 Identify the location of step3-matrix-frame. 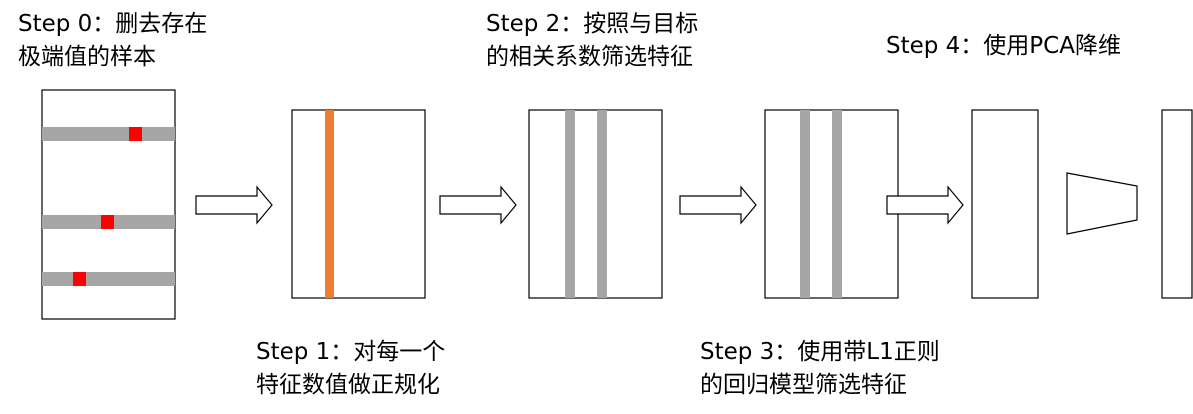
(831, 204).